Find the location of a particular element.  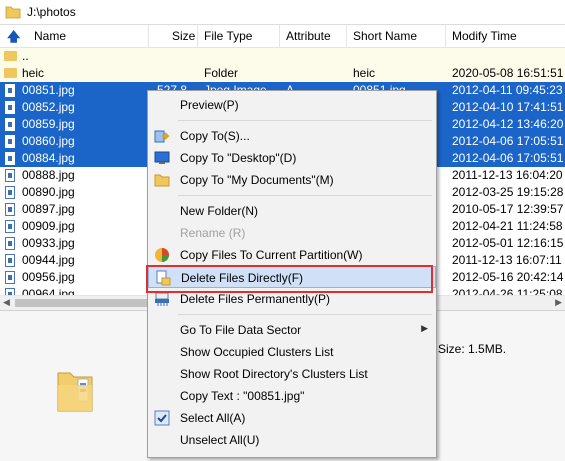

table-row: .. is located at coordinates (282, 56).